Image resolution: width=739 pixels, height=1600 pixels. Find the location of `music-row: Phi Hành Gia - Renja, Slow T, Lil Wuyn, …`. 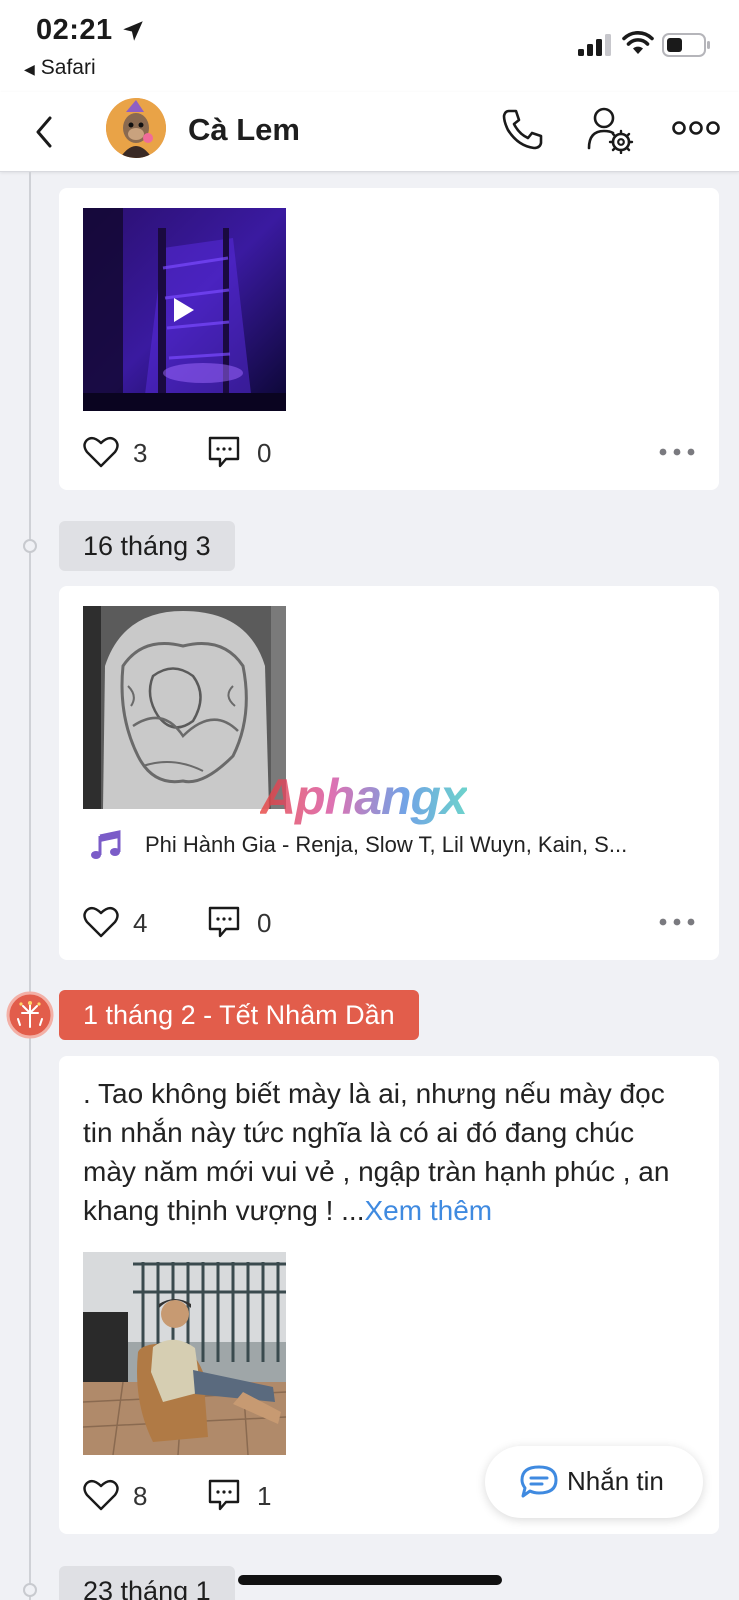

music-row: Phi Hành Gia - Renja, Slow T, Lil Wuyn, … is located at coordinates (393, 846).